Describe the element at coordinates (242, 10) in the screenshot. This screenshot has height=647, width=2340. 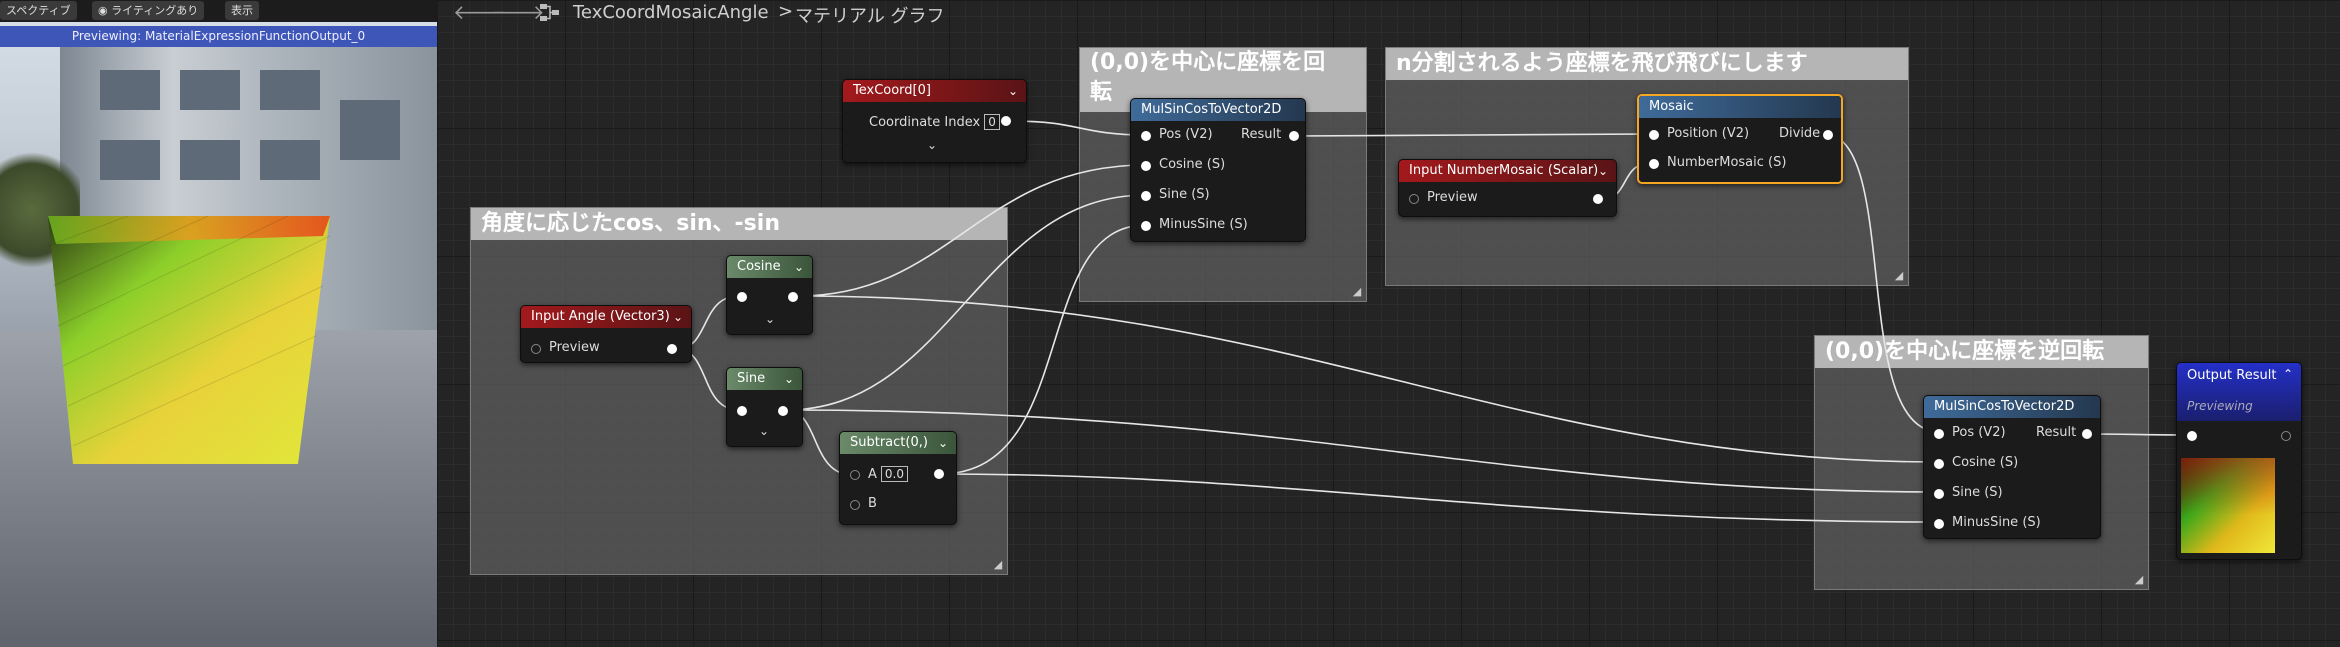
I see `show-button: 表示` at that location.